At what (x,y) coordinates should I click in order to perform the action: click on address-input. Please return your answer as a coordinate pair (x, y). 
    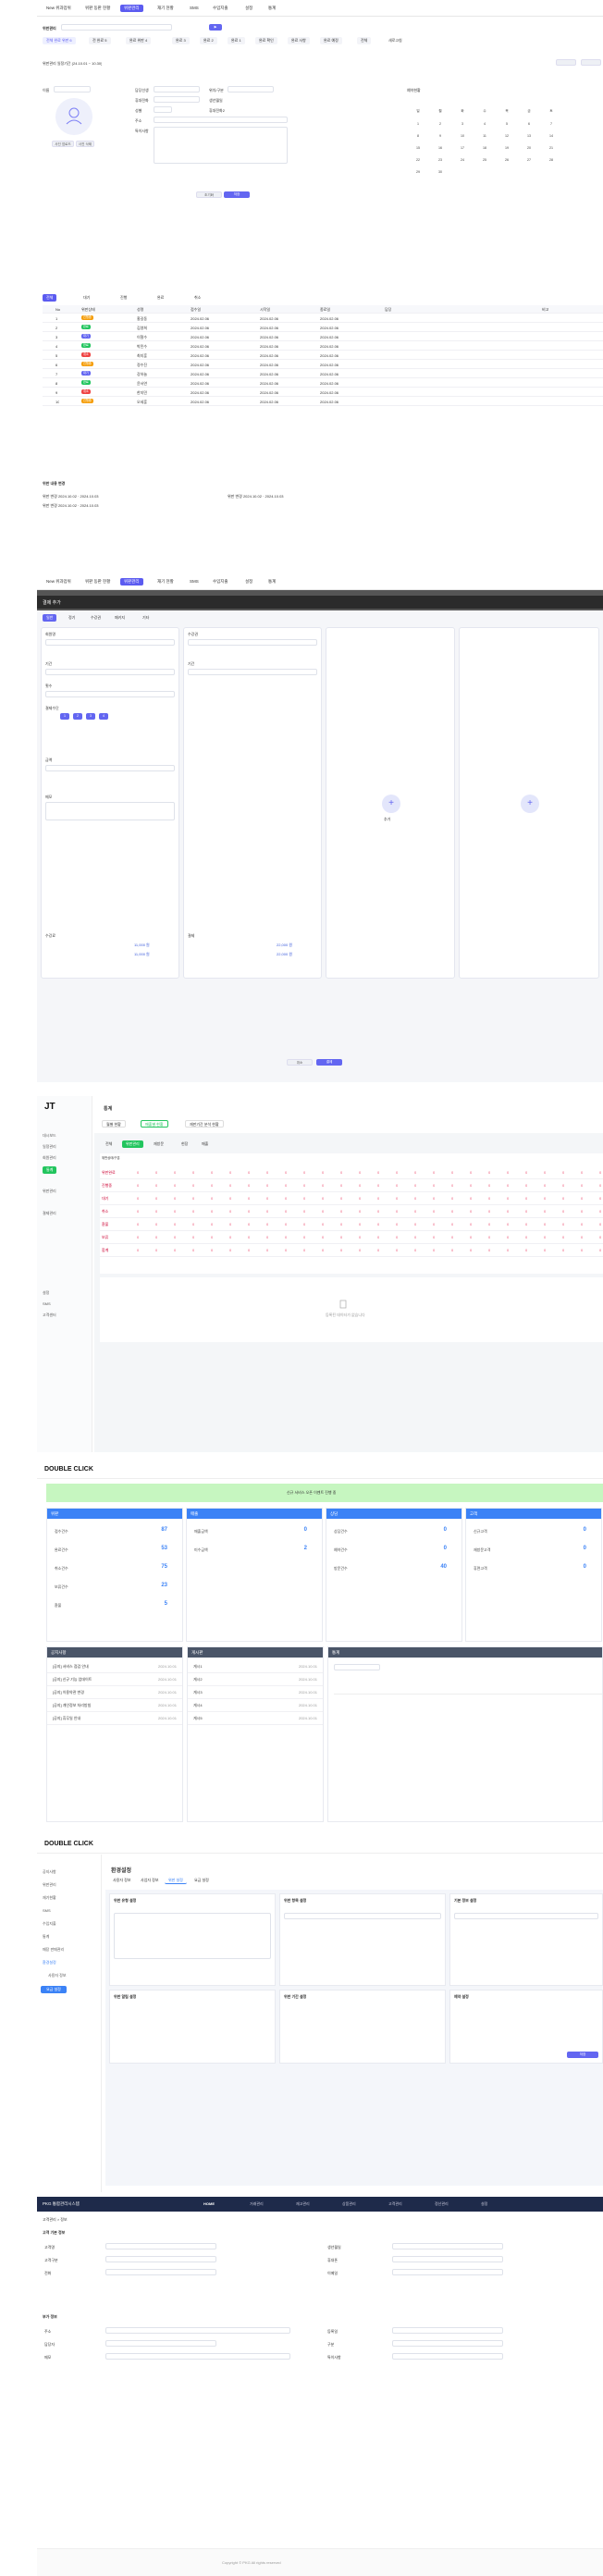
    Looking at the image, I should click on (197, 2330).